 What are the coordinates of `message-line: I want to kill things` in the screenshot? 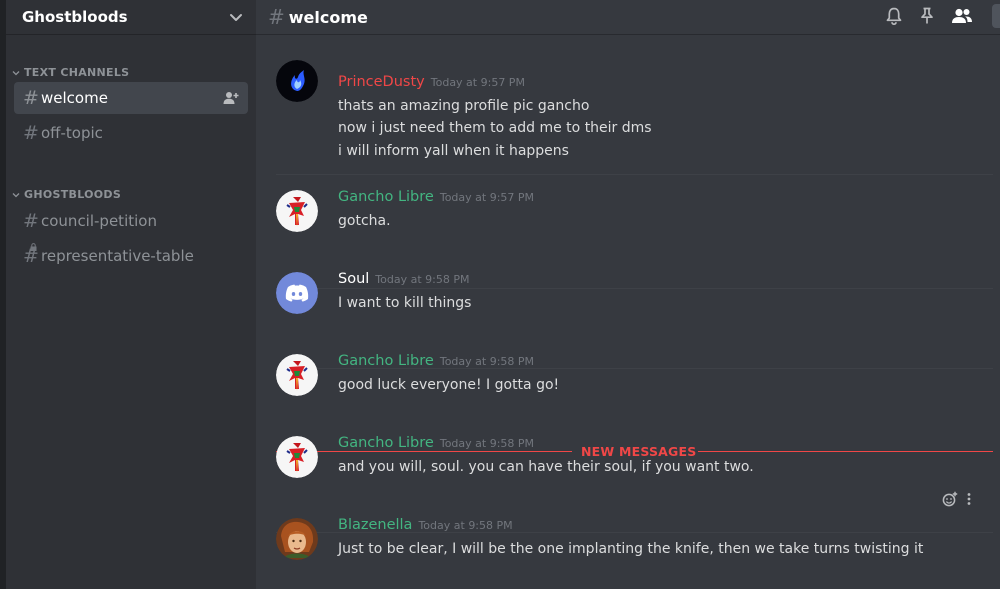 It's located at (405, 303).